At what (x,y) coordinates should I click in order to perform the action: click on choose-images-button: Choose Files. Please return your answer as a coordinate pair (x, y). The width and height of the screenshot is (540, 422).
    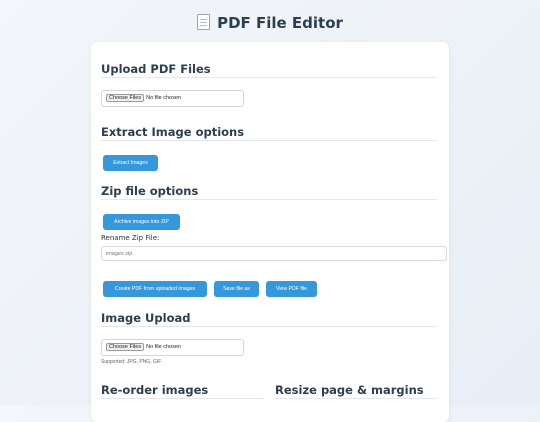
    Looking at the image, I should click on (125, 347).